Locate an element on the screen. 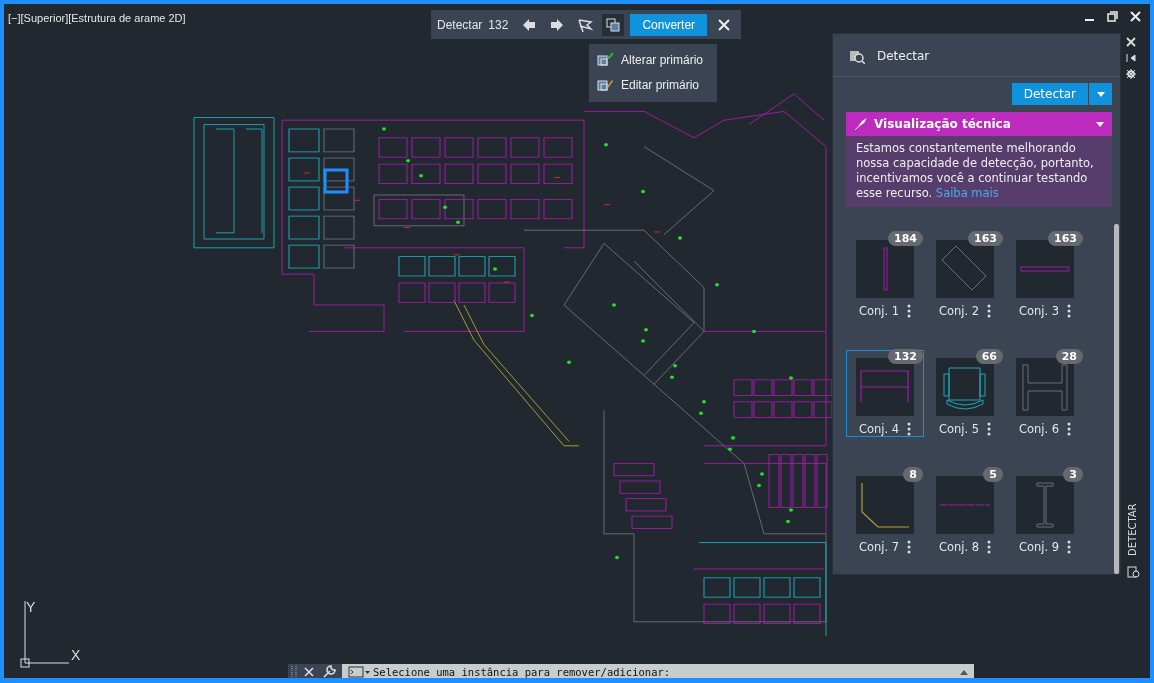 The width and height of the screenshot is (1154, 683). count-badge: 5 is located at coordinates (993, 474).